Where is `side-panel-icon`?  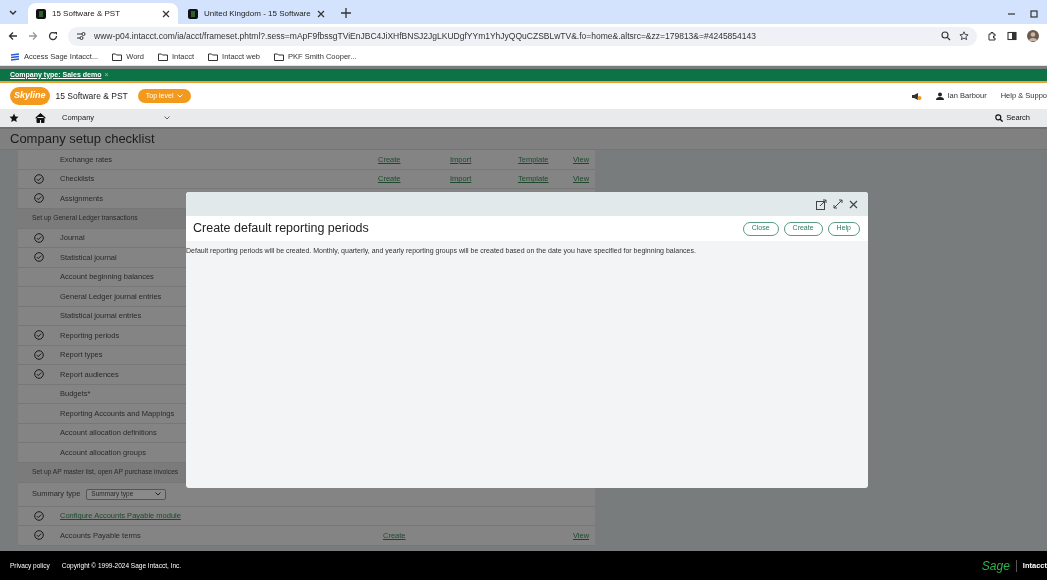
side-panel-icon is located at coordinates (1012, 36).